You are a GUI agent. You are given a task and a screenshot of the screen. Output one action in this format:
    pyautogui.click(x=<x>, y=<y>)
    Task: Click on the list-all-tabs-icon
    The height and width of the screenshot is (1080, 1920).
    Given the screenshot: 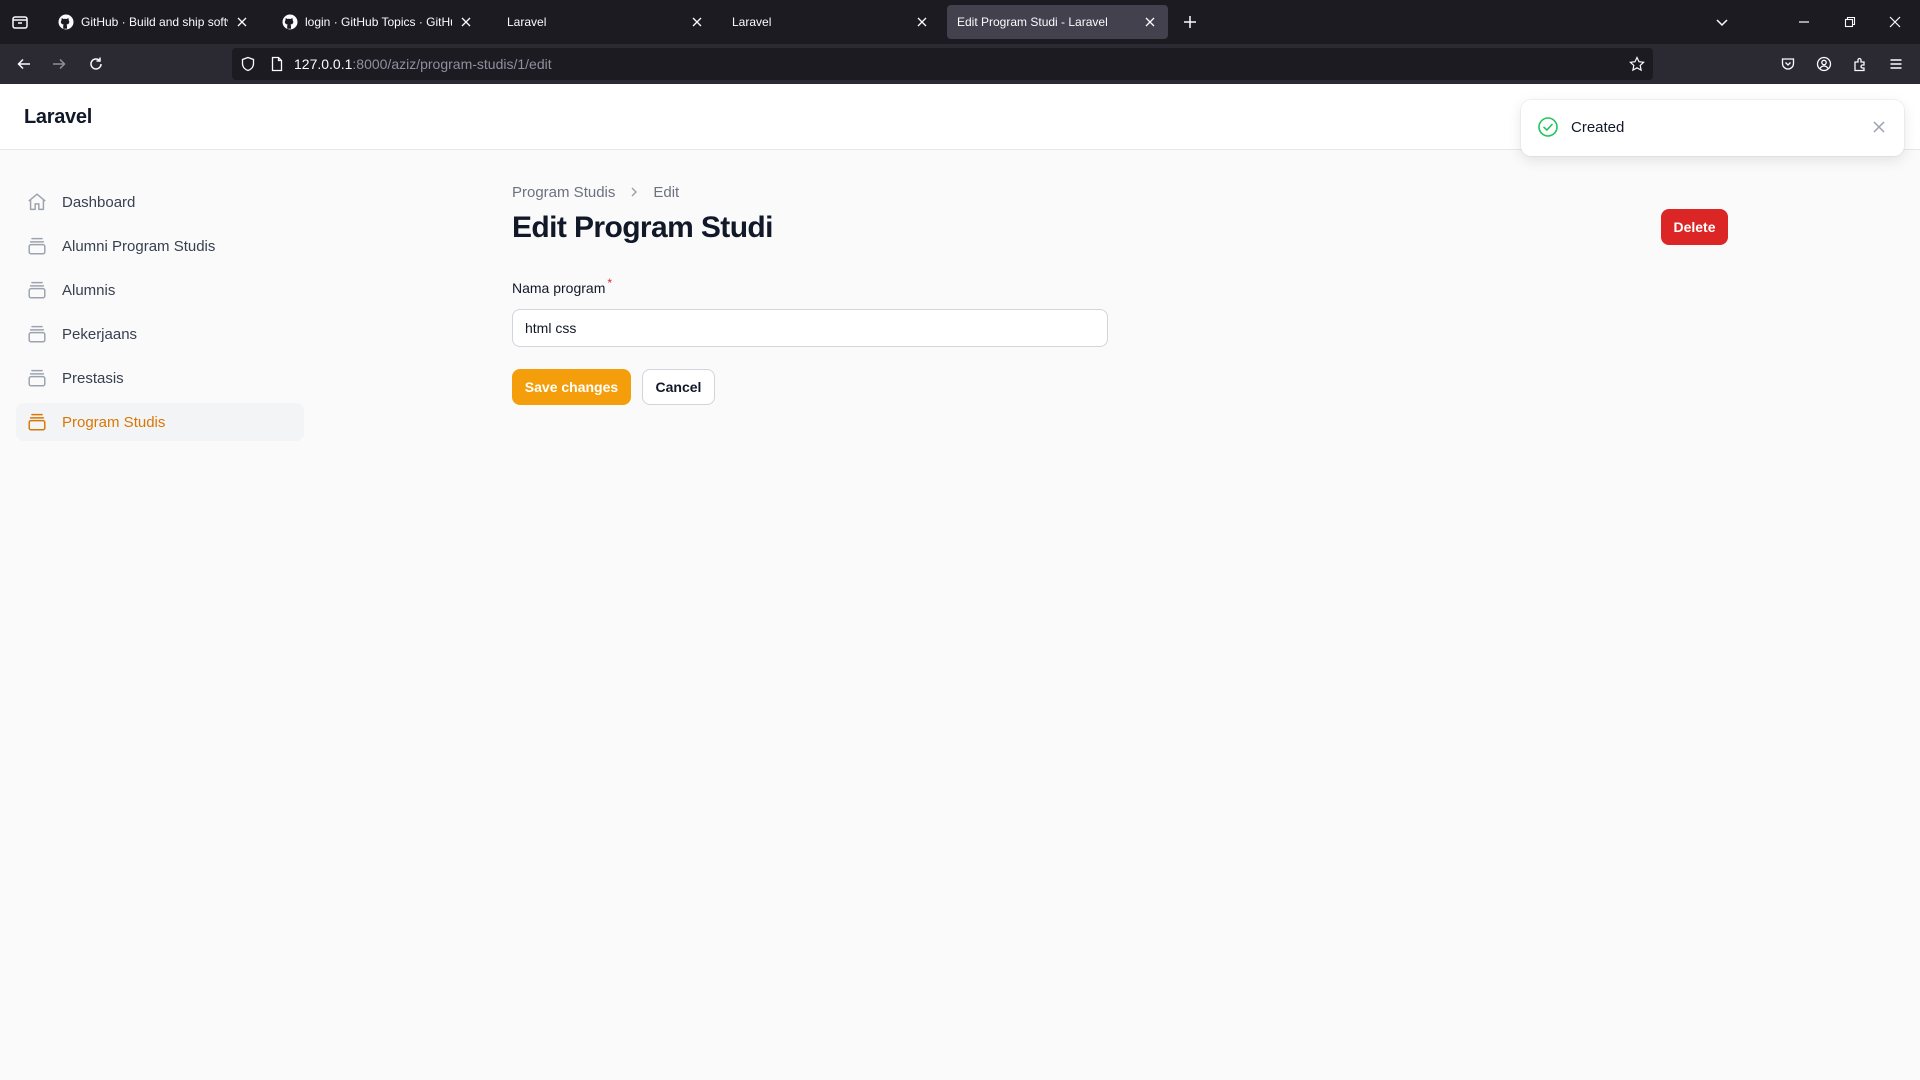 What is the action you would take?
    pyautogui.click(x=20, y=22)
    